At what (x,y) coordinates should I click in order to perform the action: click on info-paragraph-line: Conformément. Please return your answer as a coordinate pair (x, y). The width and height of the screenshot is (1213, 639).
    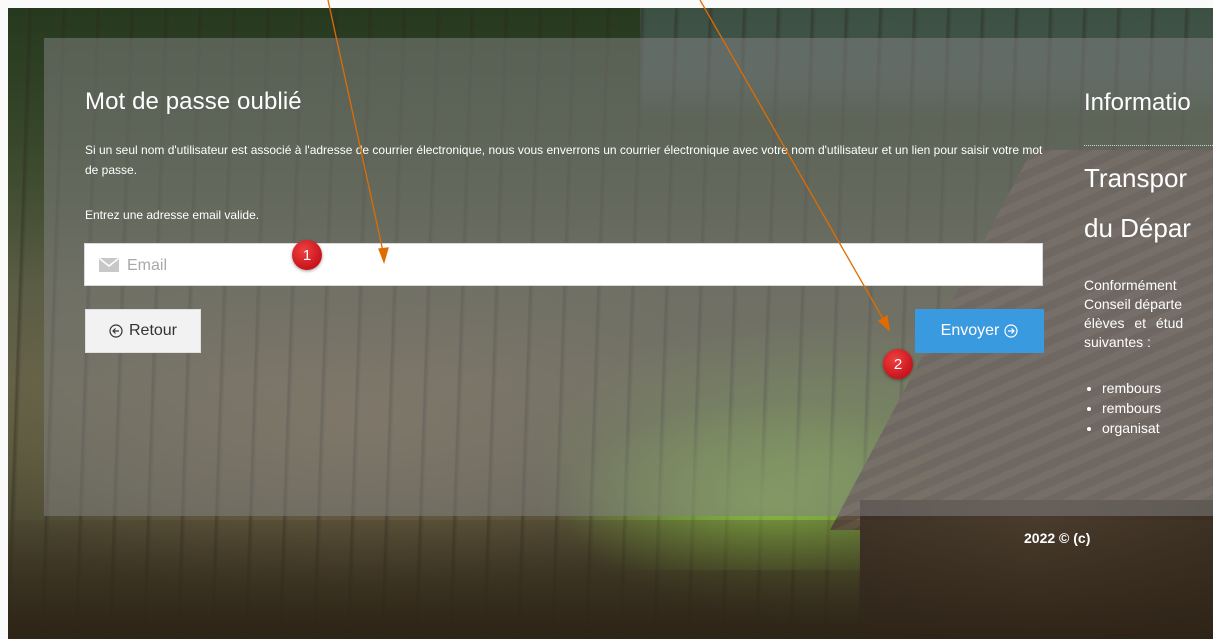
    Looking at the image, I should click on (1130, 285).